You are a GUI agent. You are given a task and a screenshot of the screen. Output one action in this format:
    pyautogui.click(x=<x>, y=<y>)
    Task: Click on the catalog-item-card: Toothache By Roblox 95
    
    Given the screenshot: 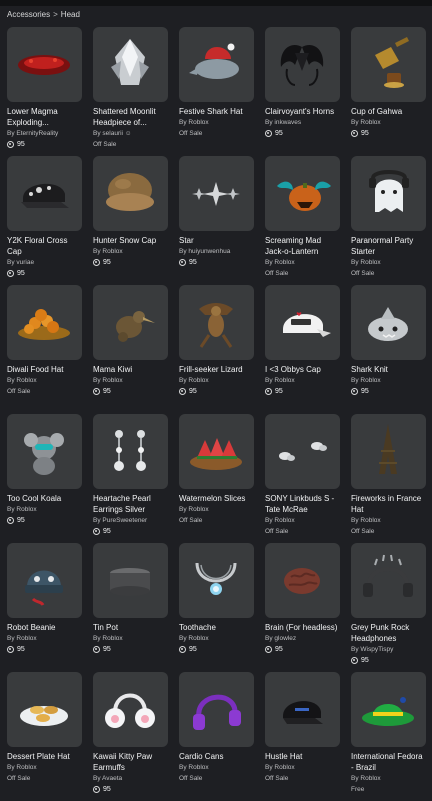 What is the action you would take?
    pyautogui.click(x=216, y=607)
    